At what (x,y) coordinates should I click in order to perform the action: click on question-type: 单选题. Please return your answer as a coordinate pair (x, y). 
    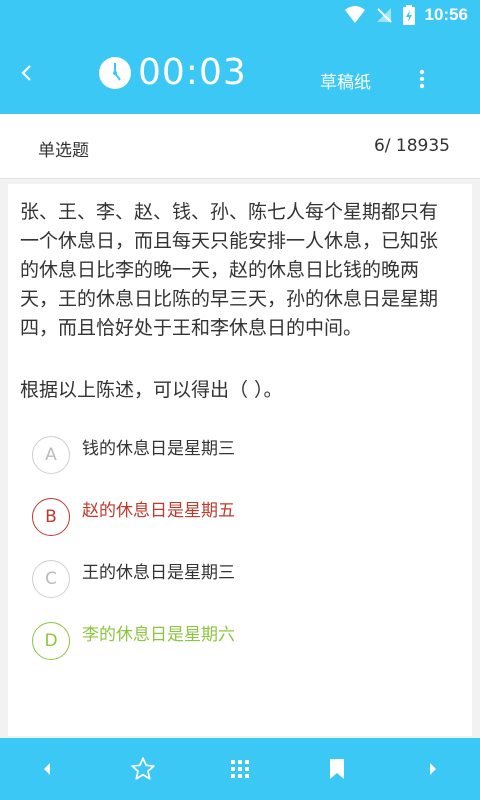
    Looking at the image, I should click on (63, 151).